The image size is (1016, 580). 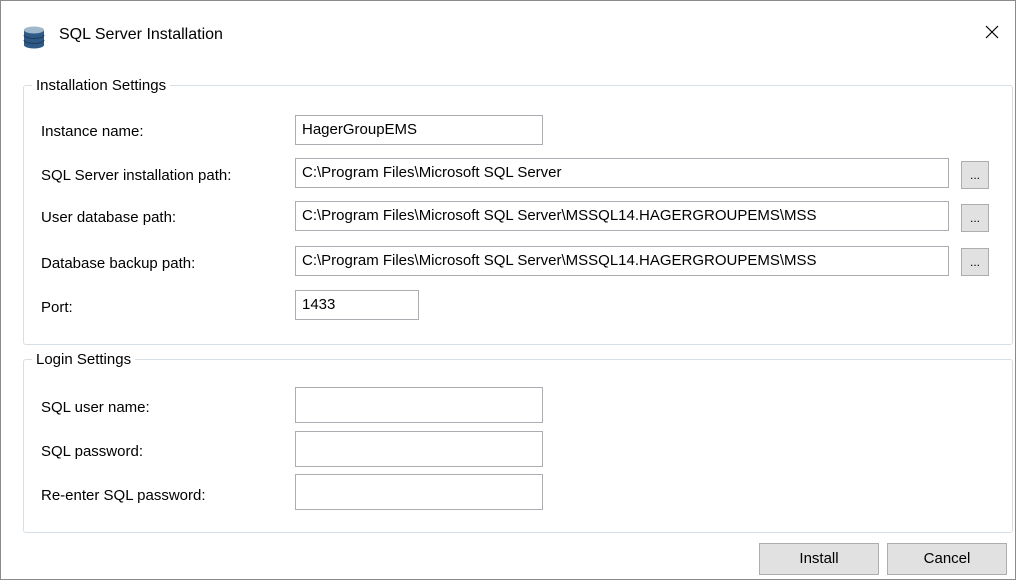 I want to click on backup-path-label: Database backup path:, so click(x=118, y=263).